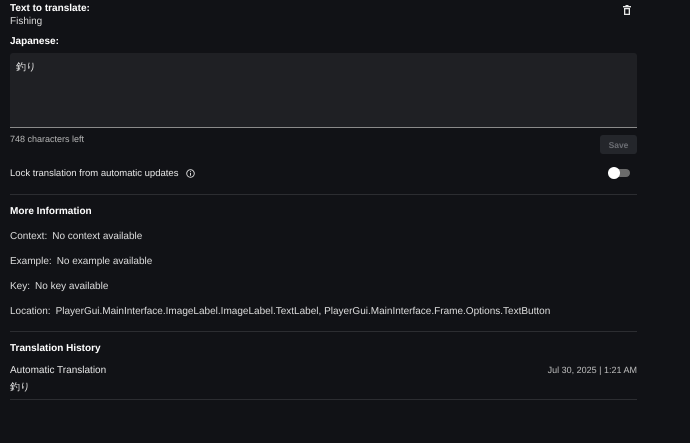 The image size is (690, 443). What do you see at coordinates (31, 261) in the screenshot?
I see `info-label: Example:` at bounding box center [31, 261].